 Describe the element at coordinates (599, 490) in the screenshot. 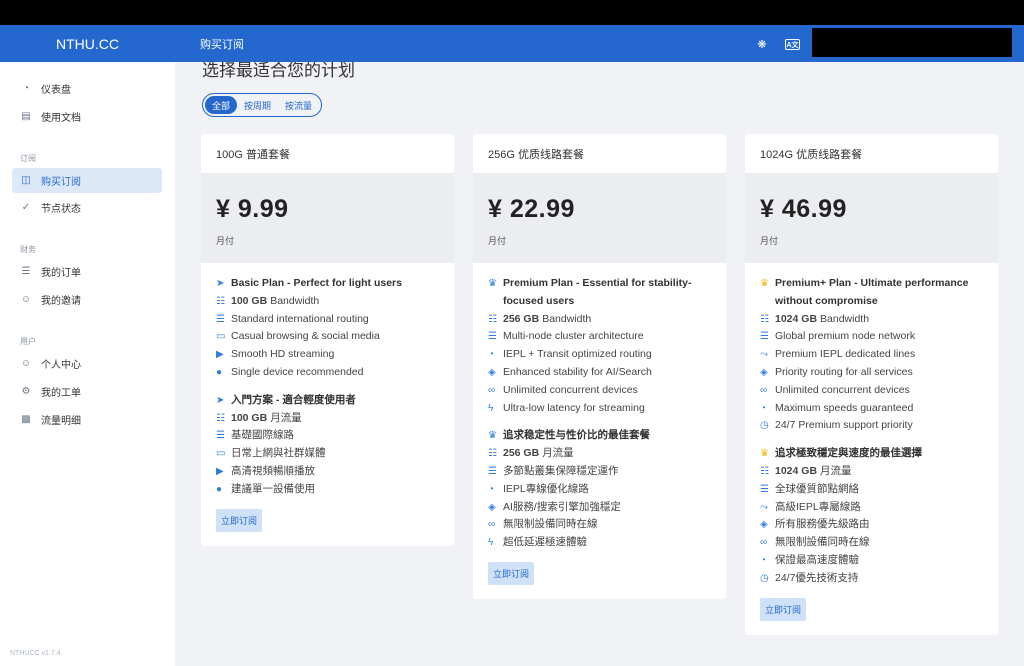

I see `feature-item: ◔ IEPL專線優化線路` at that location.